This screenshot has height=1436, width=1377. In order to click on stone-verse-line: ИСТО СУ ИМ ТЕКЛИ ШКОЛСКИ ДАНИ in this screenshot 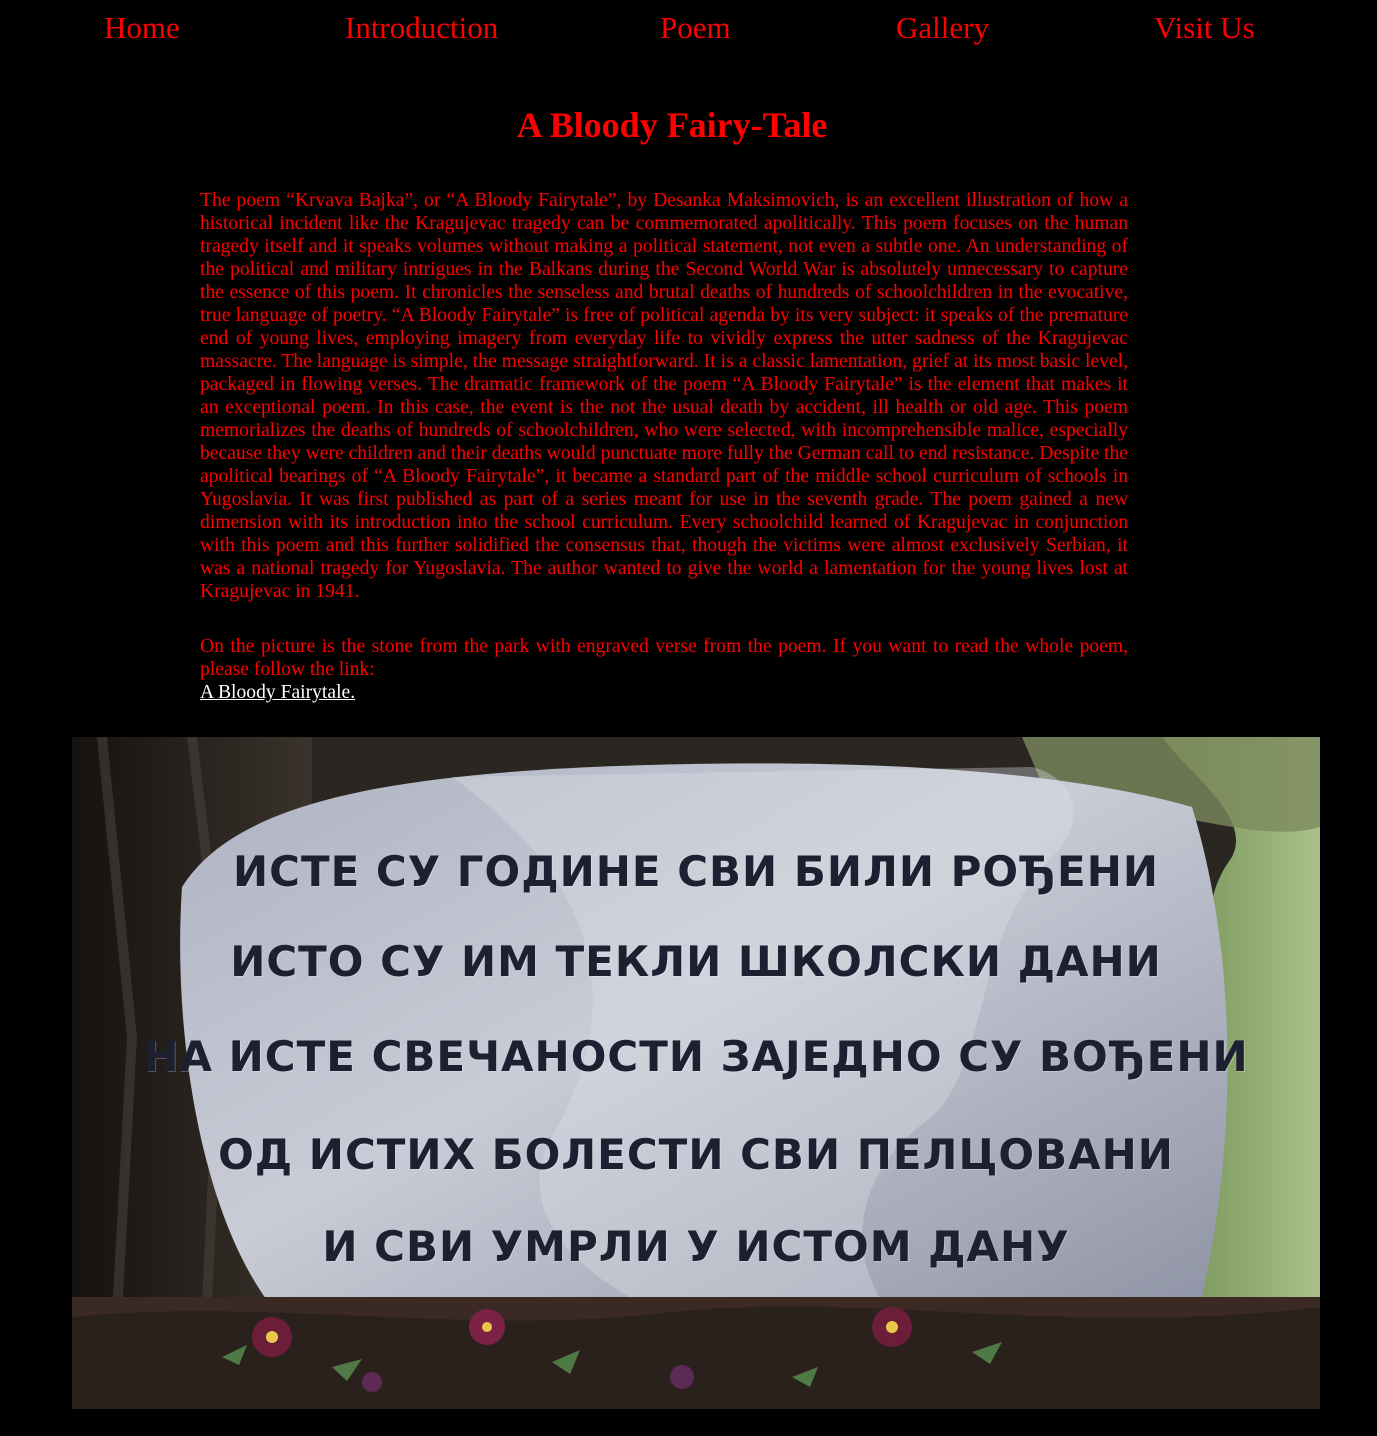, I will do `click(696, 961)`.